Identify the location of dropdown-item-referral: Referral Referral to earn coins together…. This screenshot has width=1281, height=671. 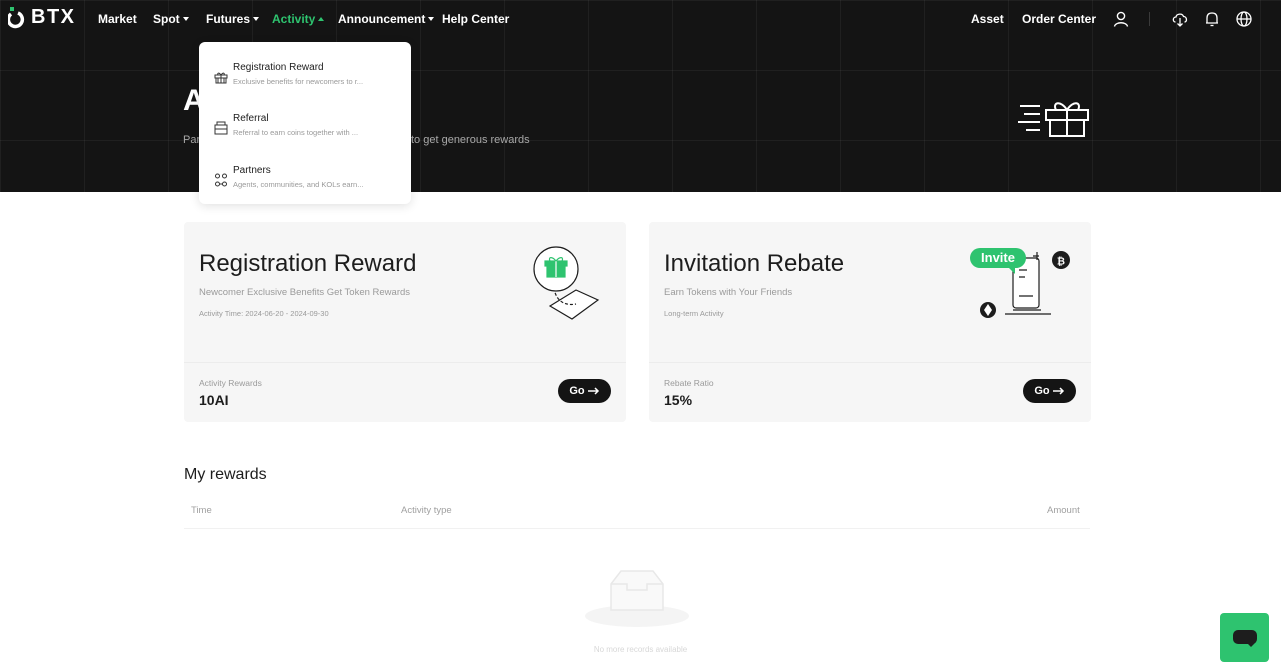
(305, 134).